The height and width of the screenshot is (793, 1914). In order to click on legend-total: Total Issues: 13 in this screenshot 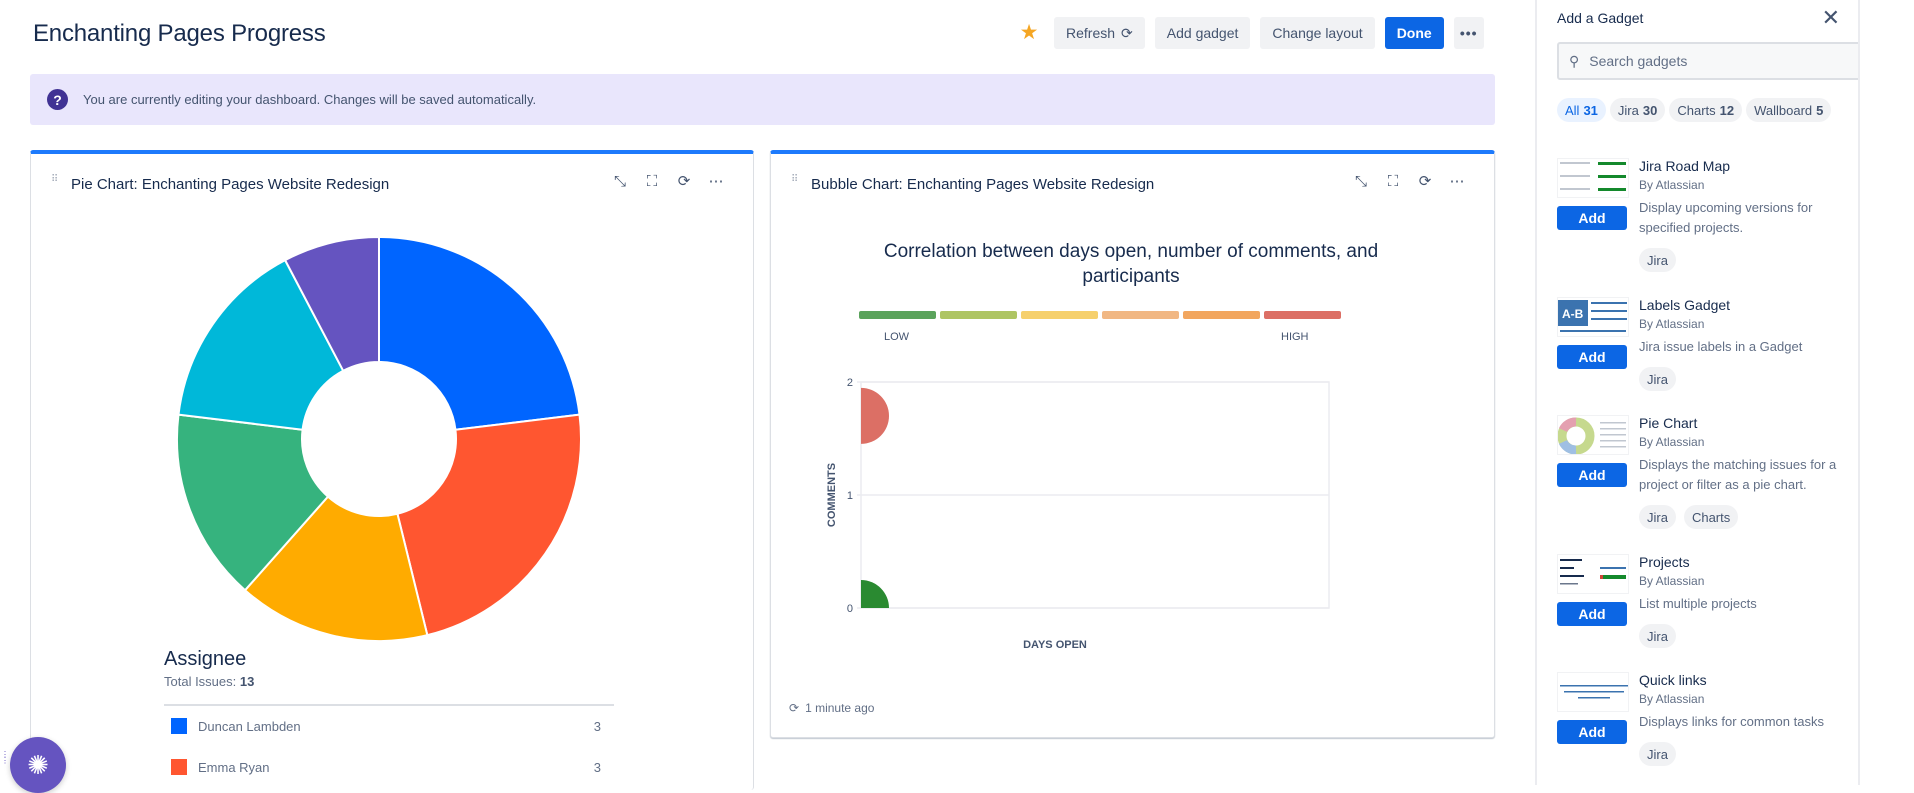, I will do `click(209, 681)`.